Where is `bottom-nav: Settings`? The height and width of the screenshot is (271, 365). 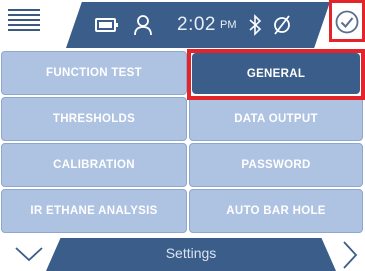
bottom-nav: Settings is located at coordinates (182, 254).